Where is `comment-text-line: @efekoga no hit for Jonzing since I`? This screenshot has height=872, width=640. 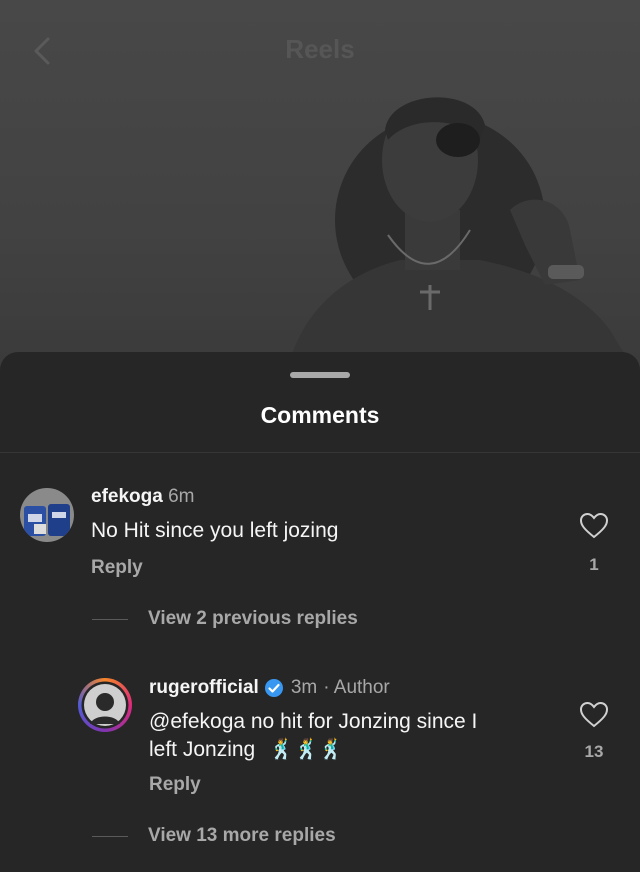 comment-text-line: @efekoga no hit for Jonzing since I is located at coordinates (313, 721).